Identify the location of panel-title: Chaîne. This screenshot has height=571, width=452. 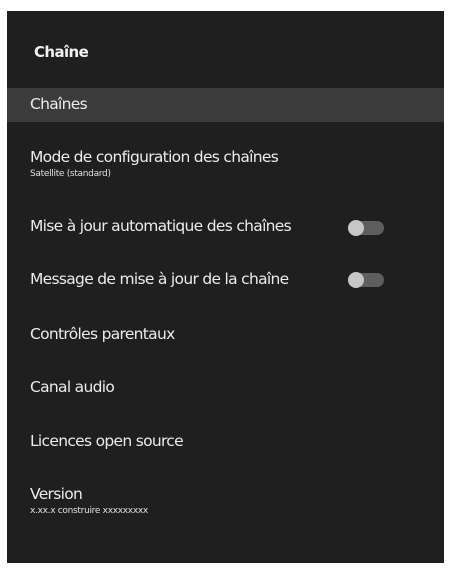
(61, 52).